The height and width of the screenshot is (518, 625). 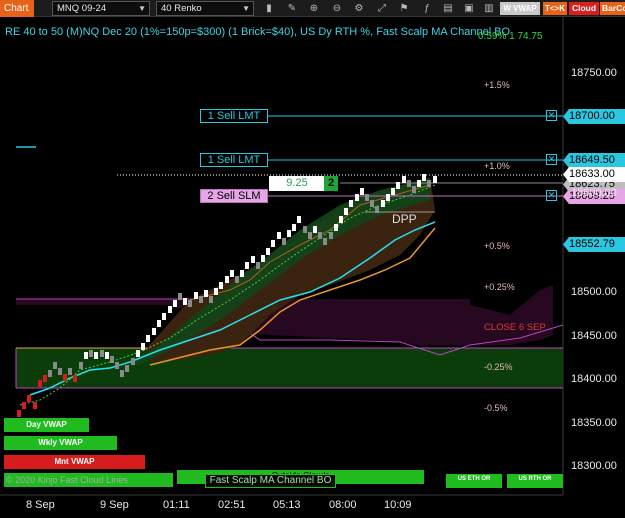 I want to click on y-axis-label: 18300.00, so click(x=594, y=466).